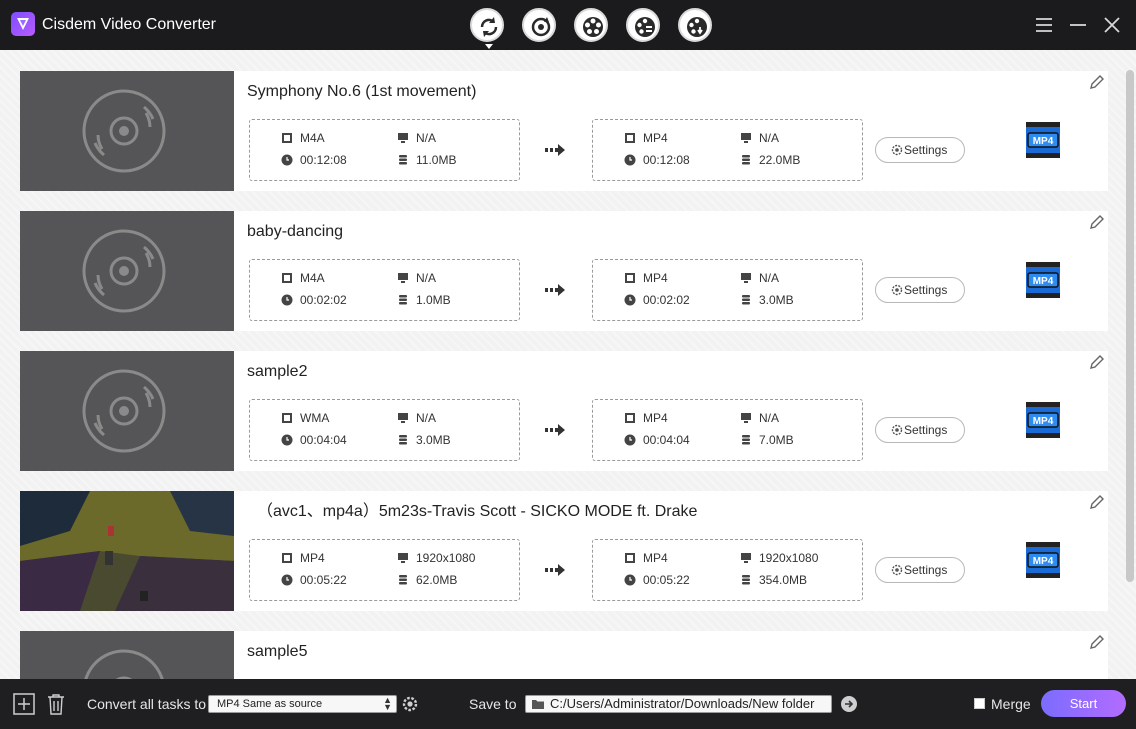  Describe the element at coordinates (657, 440) in the screenshot. I see `target-duration: 00:04:04` at that location.